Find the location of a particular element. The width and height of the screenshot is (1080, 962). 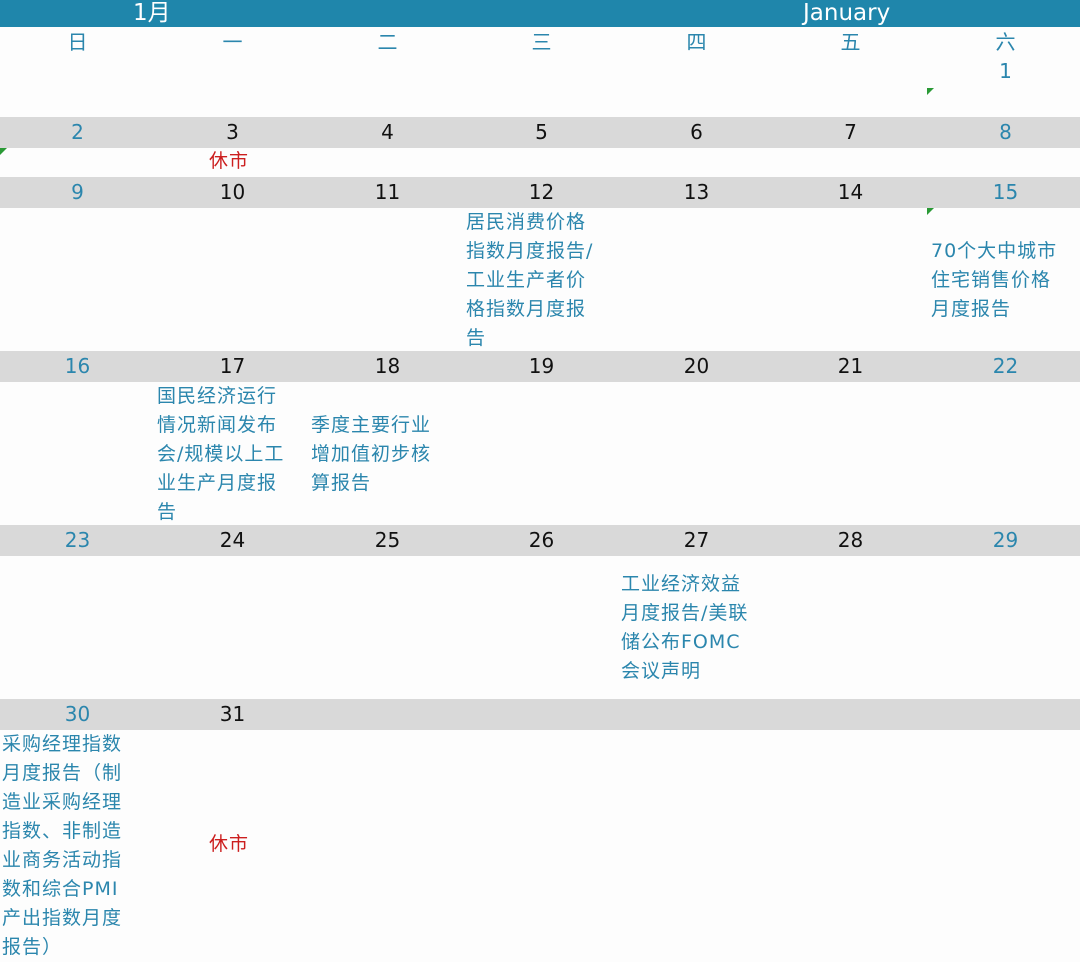

day-number: 16 is located at coordinates (77, 366).